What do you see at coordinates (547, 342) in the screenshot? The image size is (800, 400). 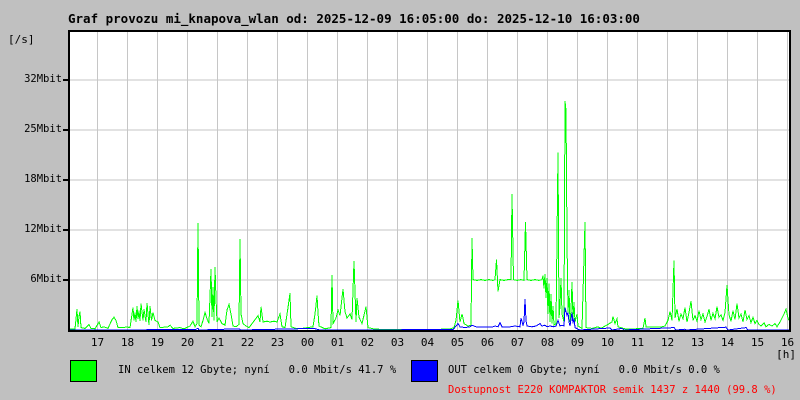 I see `x-tick-label: 08` at bounding box center [547, 342].